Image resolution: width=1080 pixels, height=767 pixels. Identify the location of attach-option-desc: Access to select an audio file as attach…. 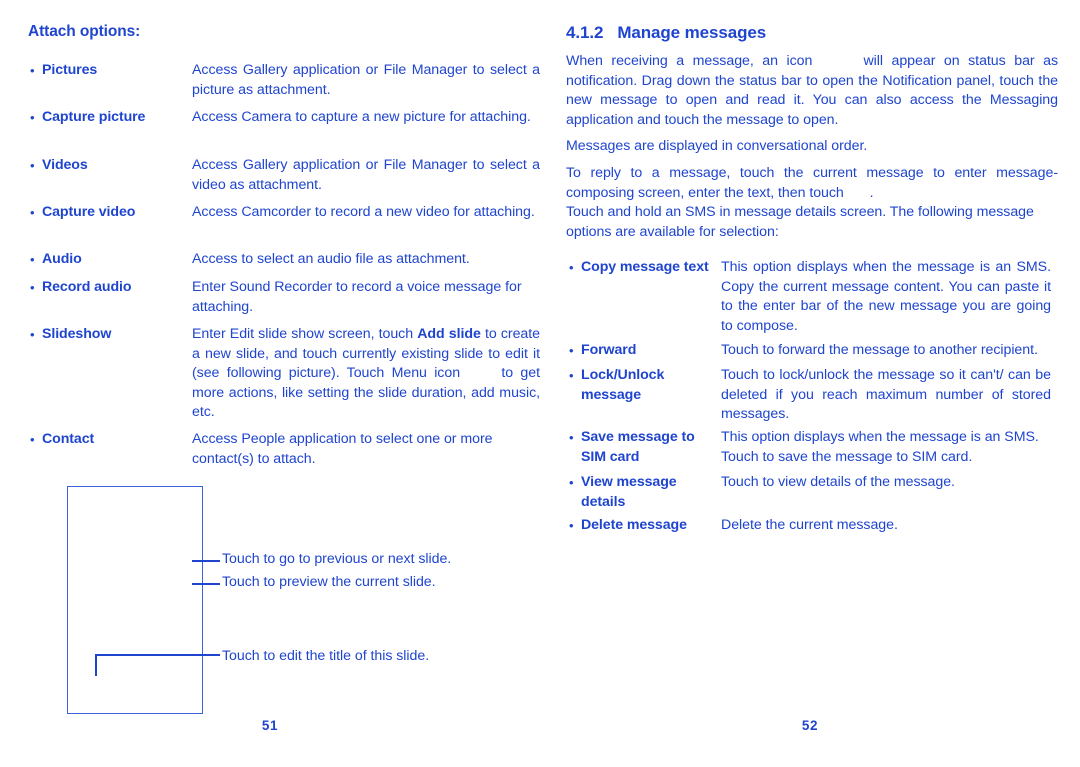
(331, 259).